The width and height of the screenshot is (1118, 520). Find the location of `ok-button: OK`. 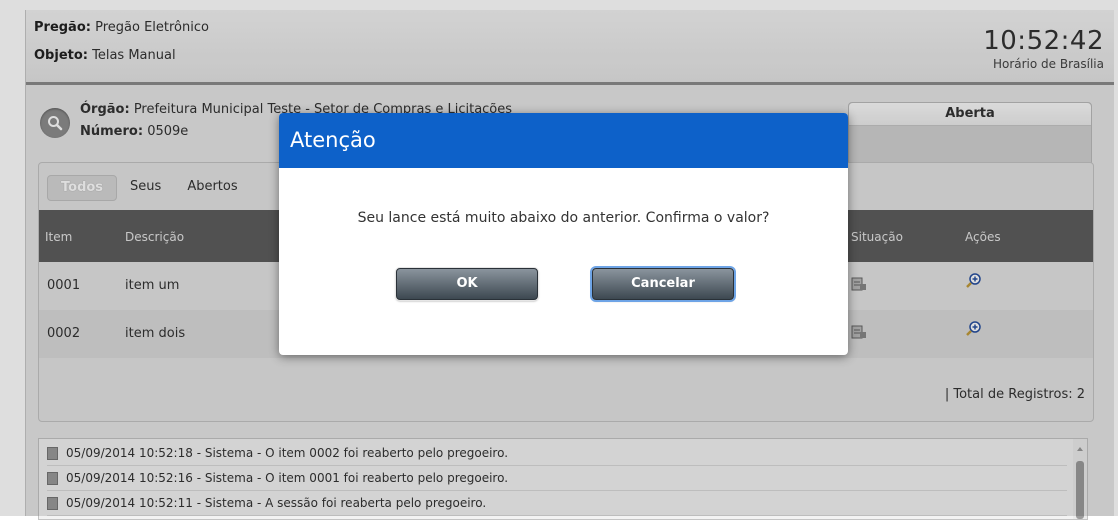

ok-button: OK is located at coordinates (467, 284).